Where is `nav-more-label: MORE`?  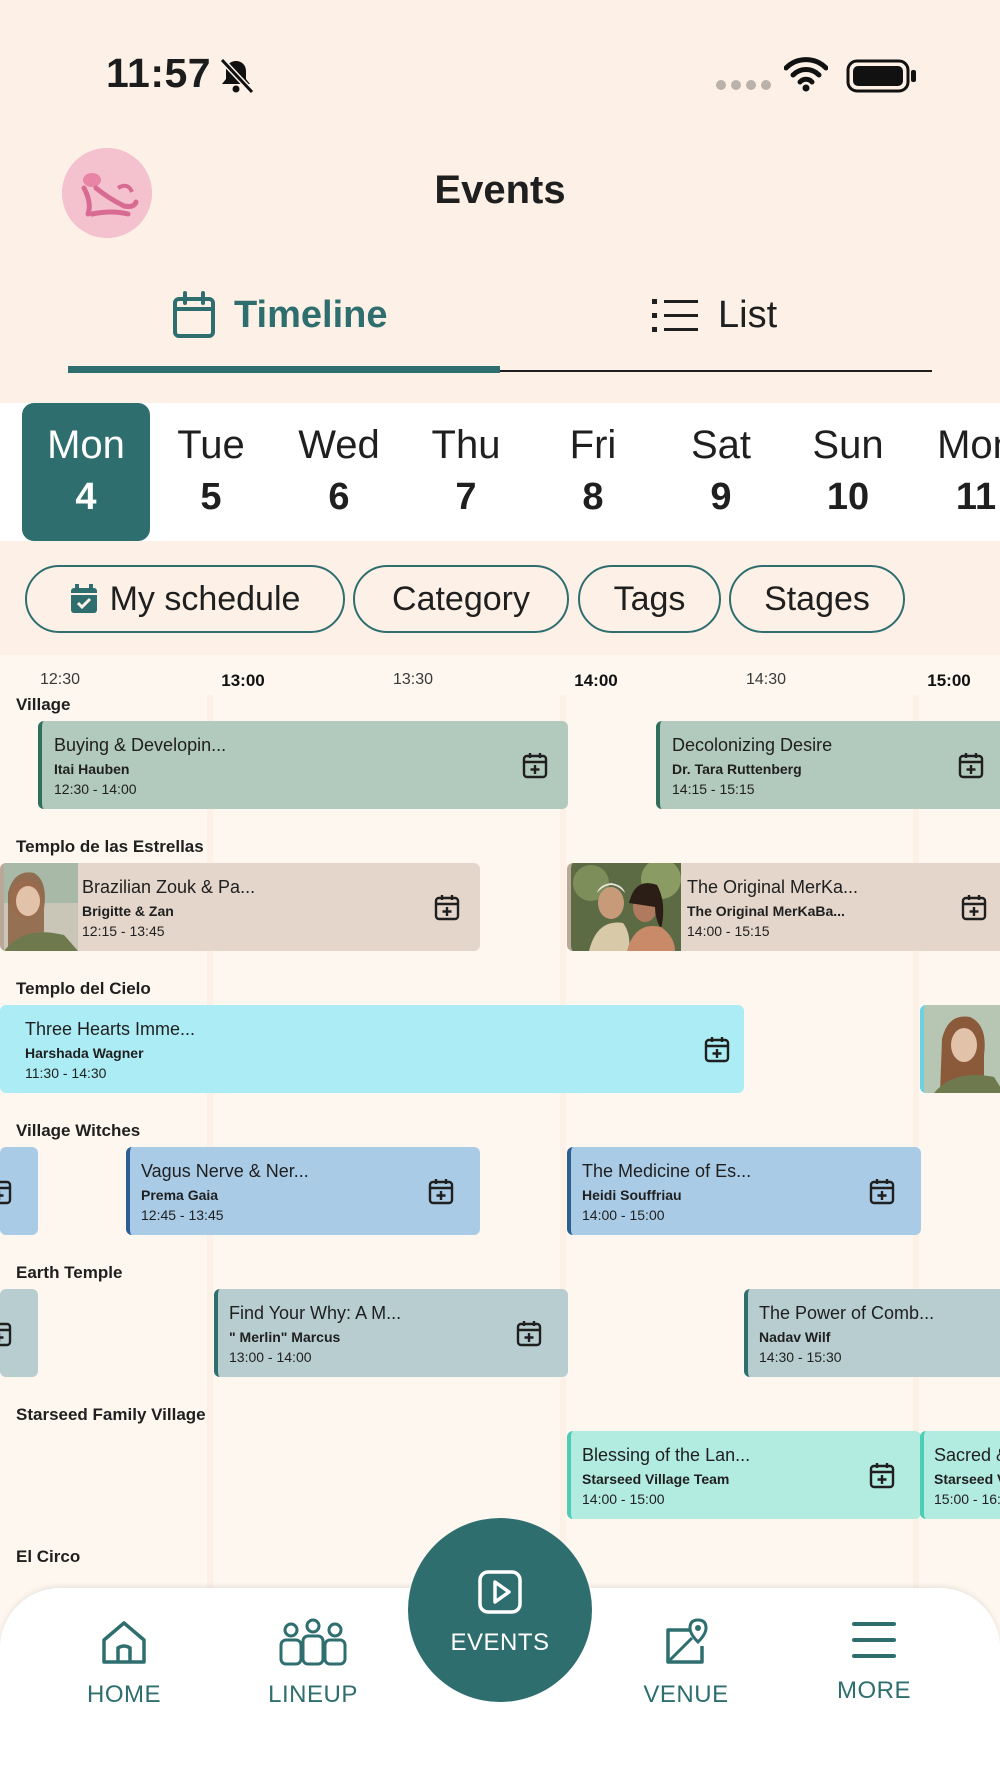 nav-more-label: MORE is located at coordinates (874, 1690).